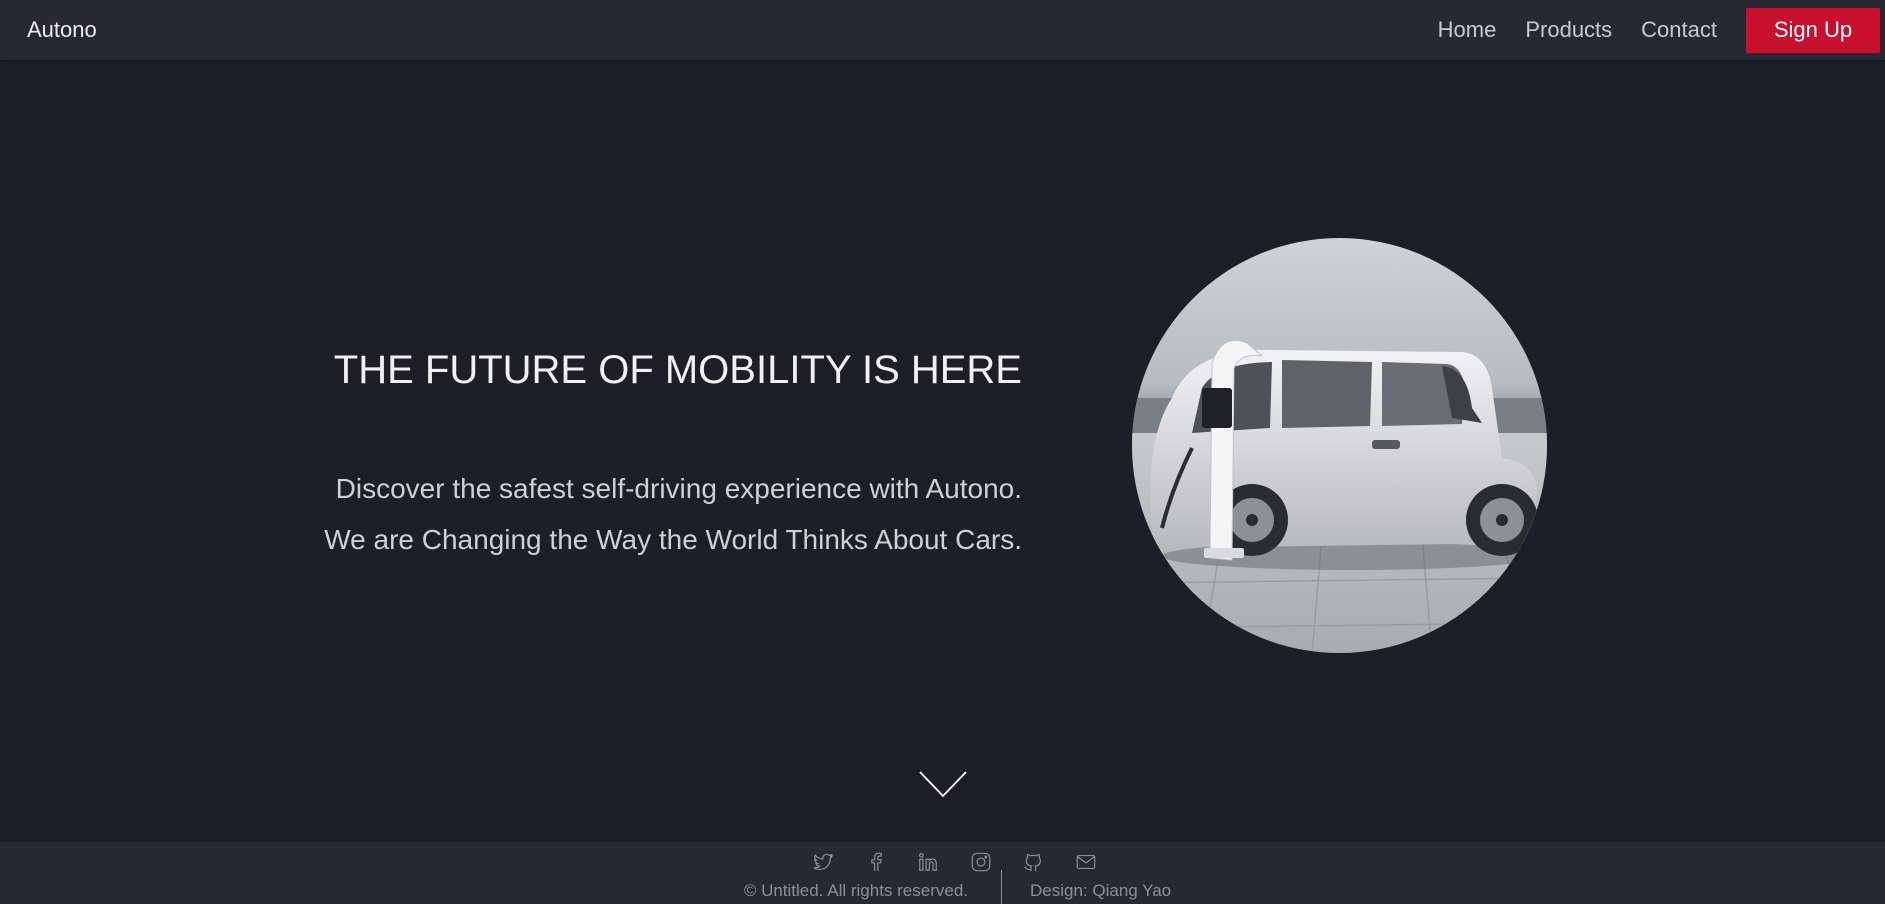 The width and height of the screenshot is (1885, 904). Describe the element at coordinates (1813, 30) in the screenshot. I see `signup-button: Sign Up` at that location.